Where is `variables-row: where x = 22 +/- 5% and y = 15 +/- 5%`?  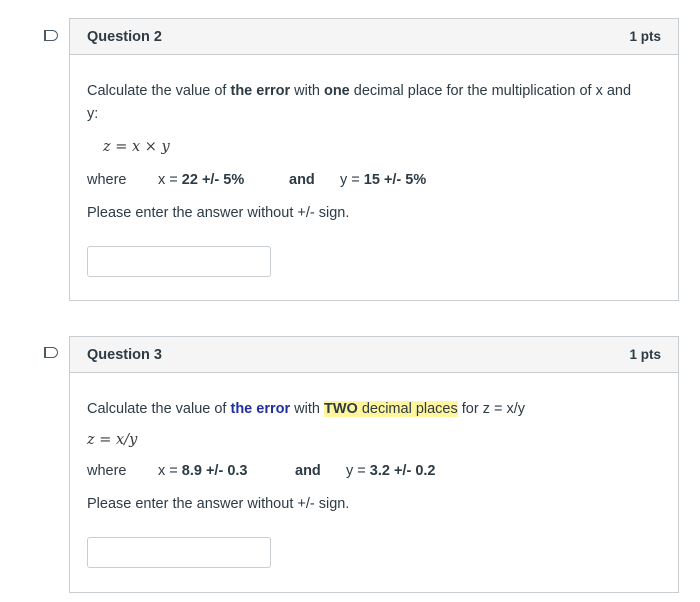 variables-row: where x = 22 +/- 5% and y = 15 +/- 5% is located at coordinates (374, 180).